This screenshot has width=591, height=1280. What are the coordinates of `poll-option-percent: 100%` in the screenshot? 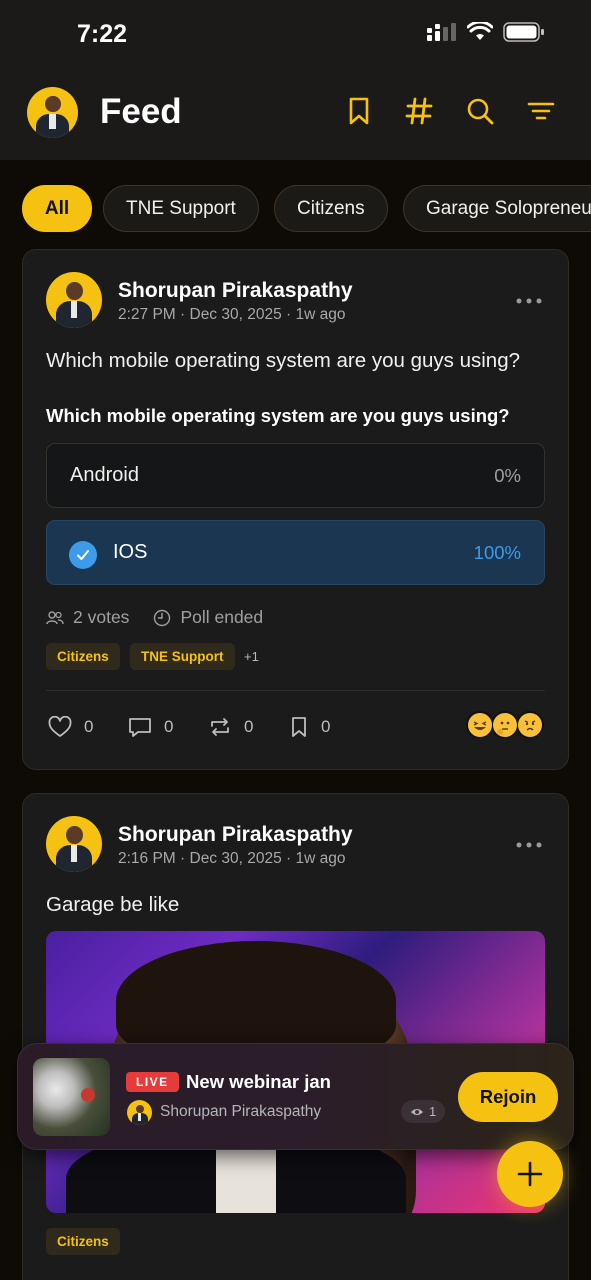 It's located at (497, 552).